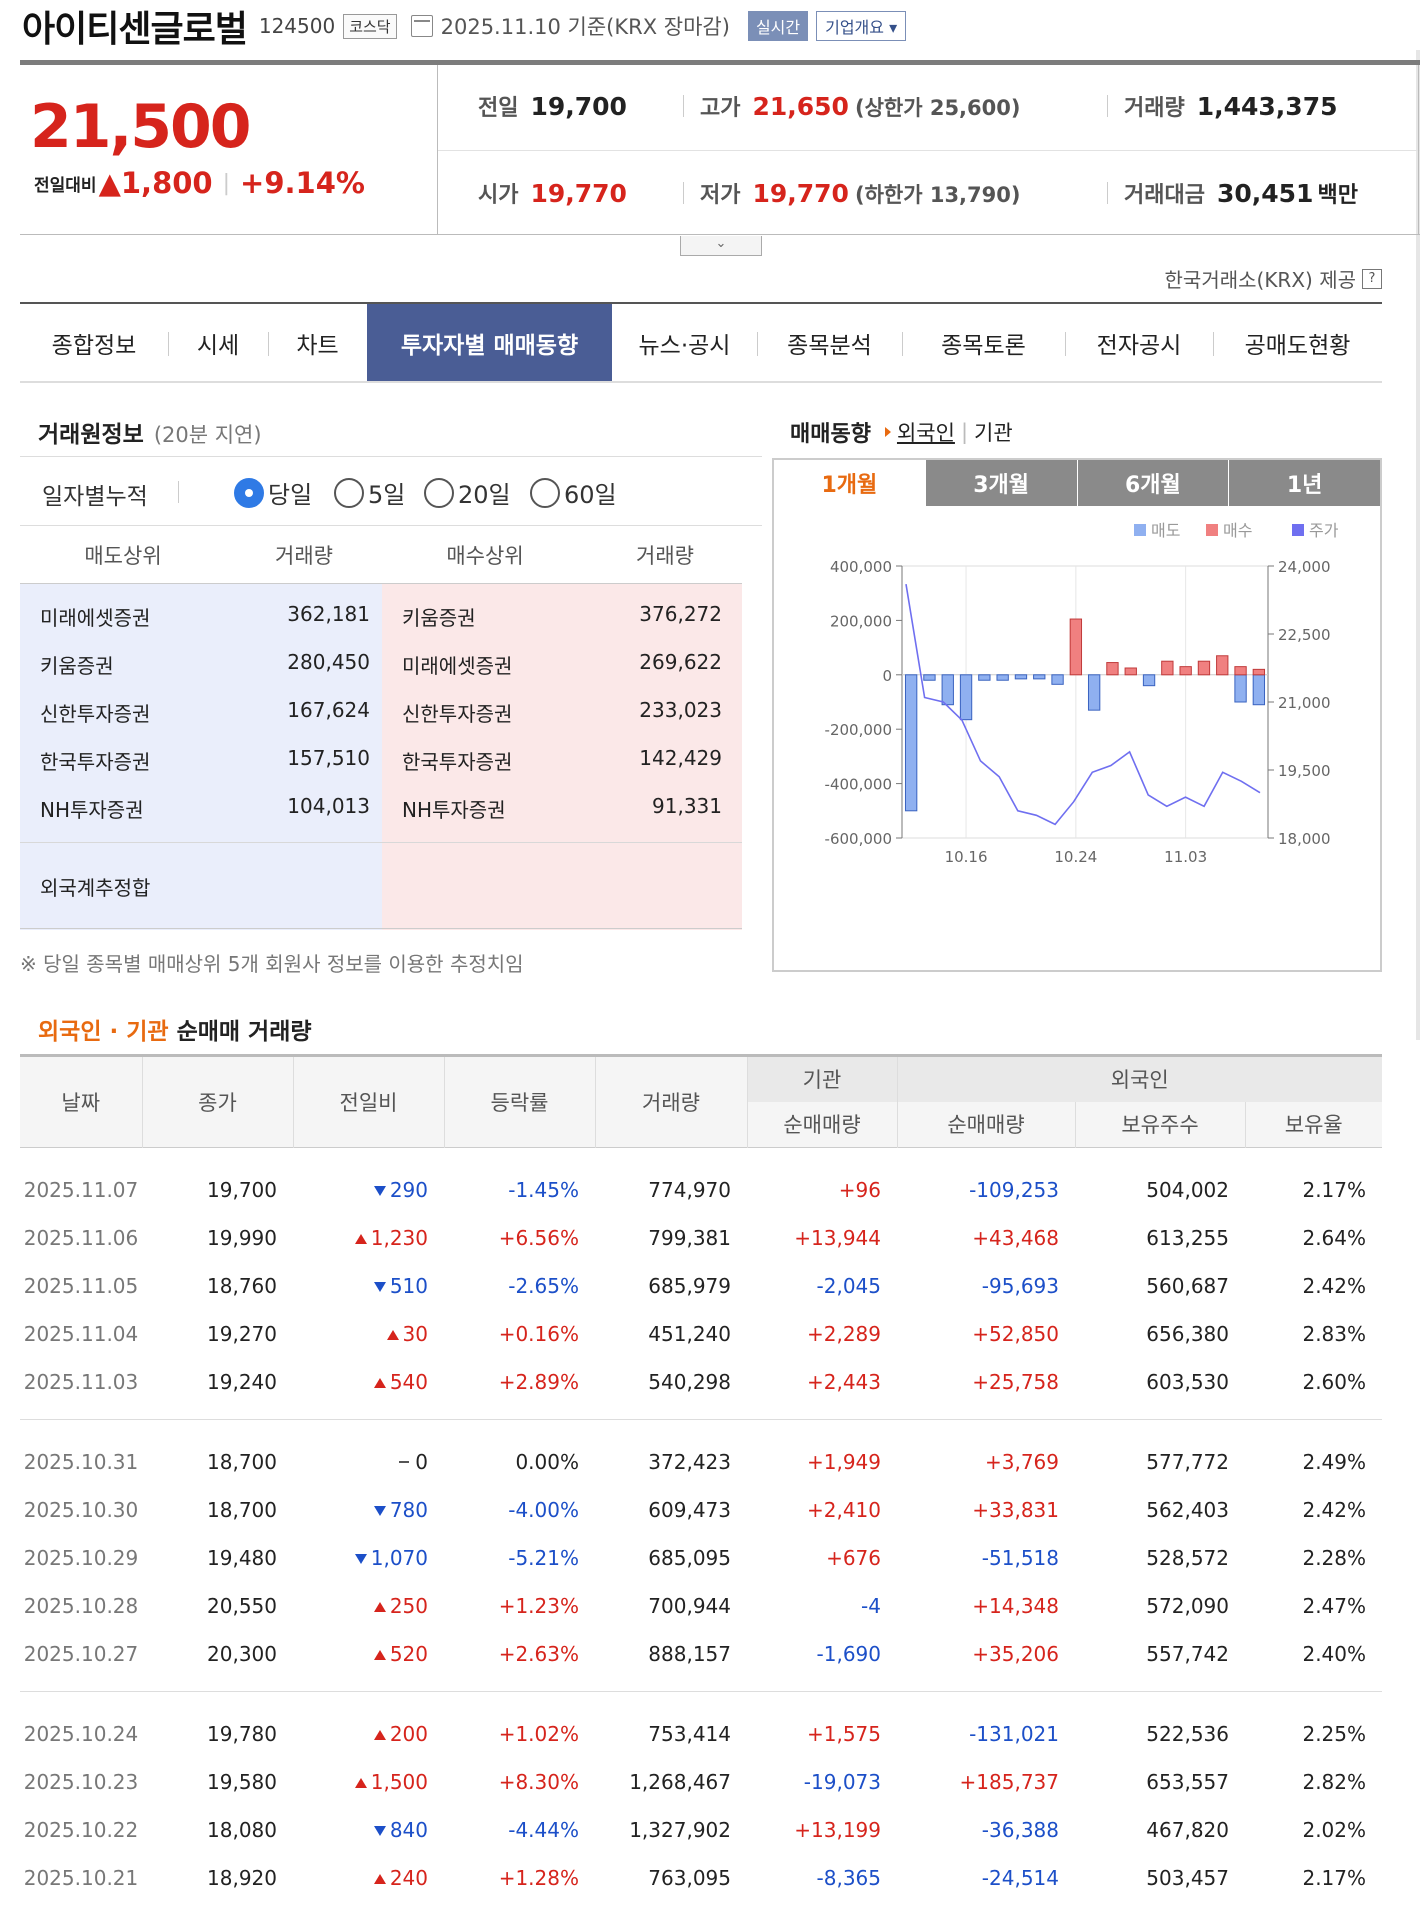 The image size is (1420, 1909). I want to click on sell-volume: 280,450, so click(328, 662).